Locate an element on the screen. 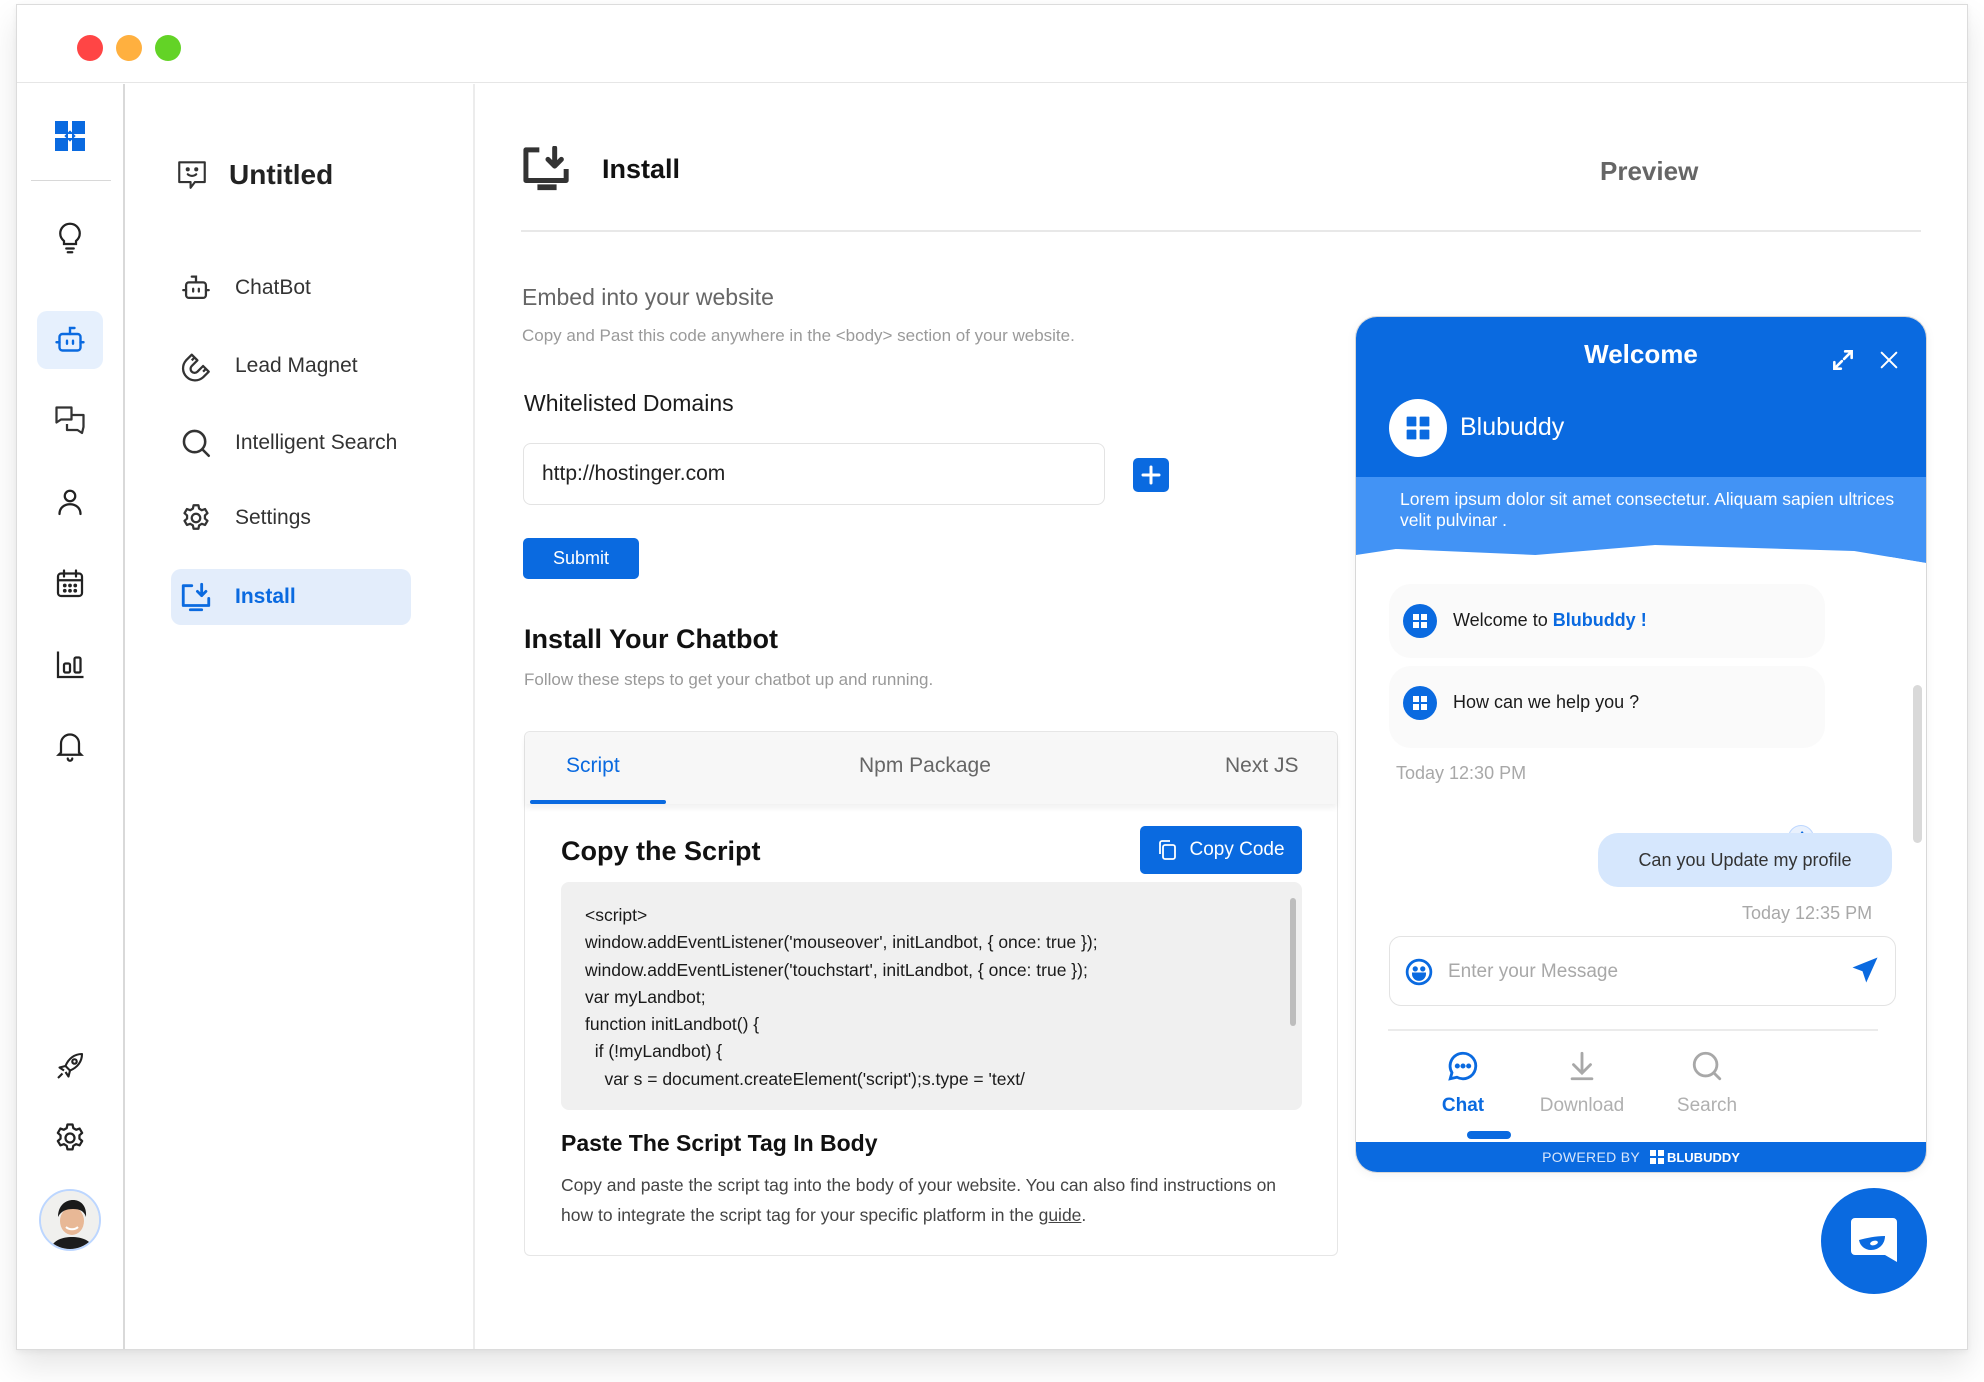 The height and width of the screenshot is (1382, 1984). rail-item-notifications is located at coordinates (70, 745).